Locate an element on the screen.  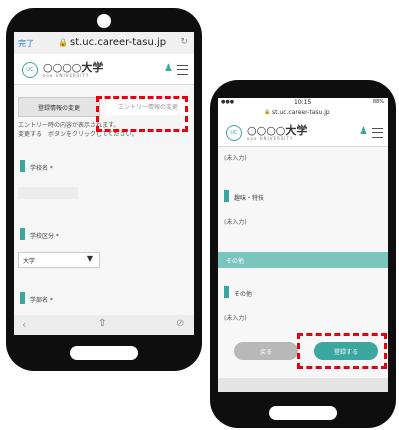
back-button: 戻る is located at coordinates (266, 351).